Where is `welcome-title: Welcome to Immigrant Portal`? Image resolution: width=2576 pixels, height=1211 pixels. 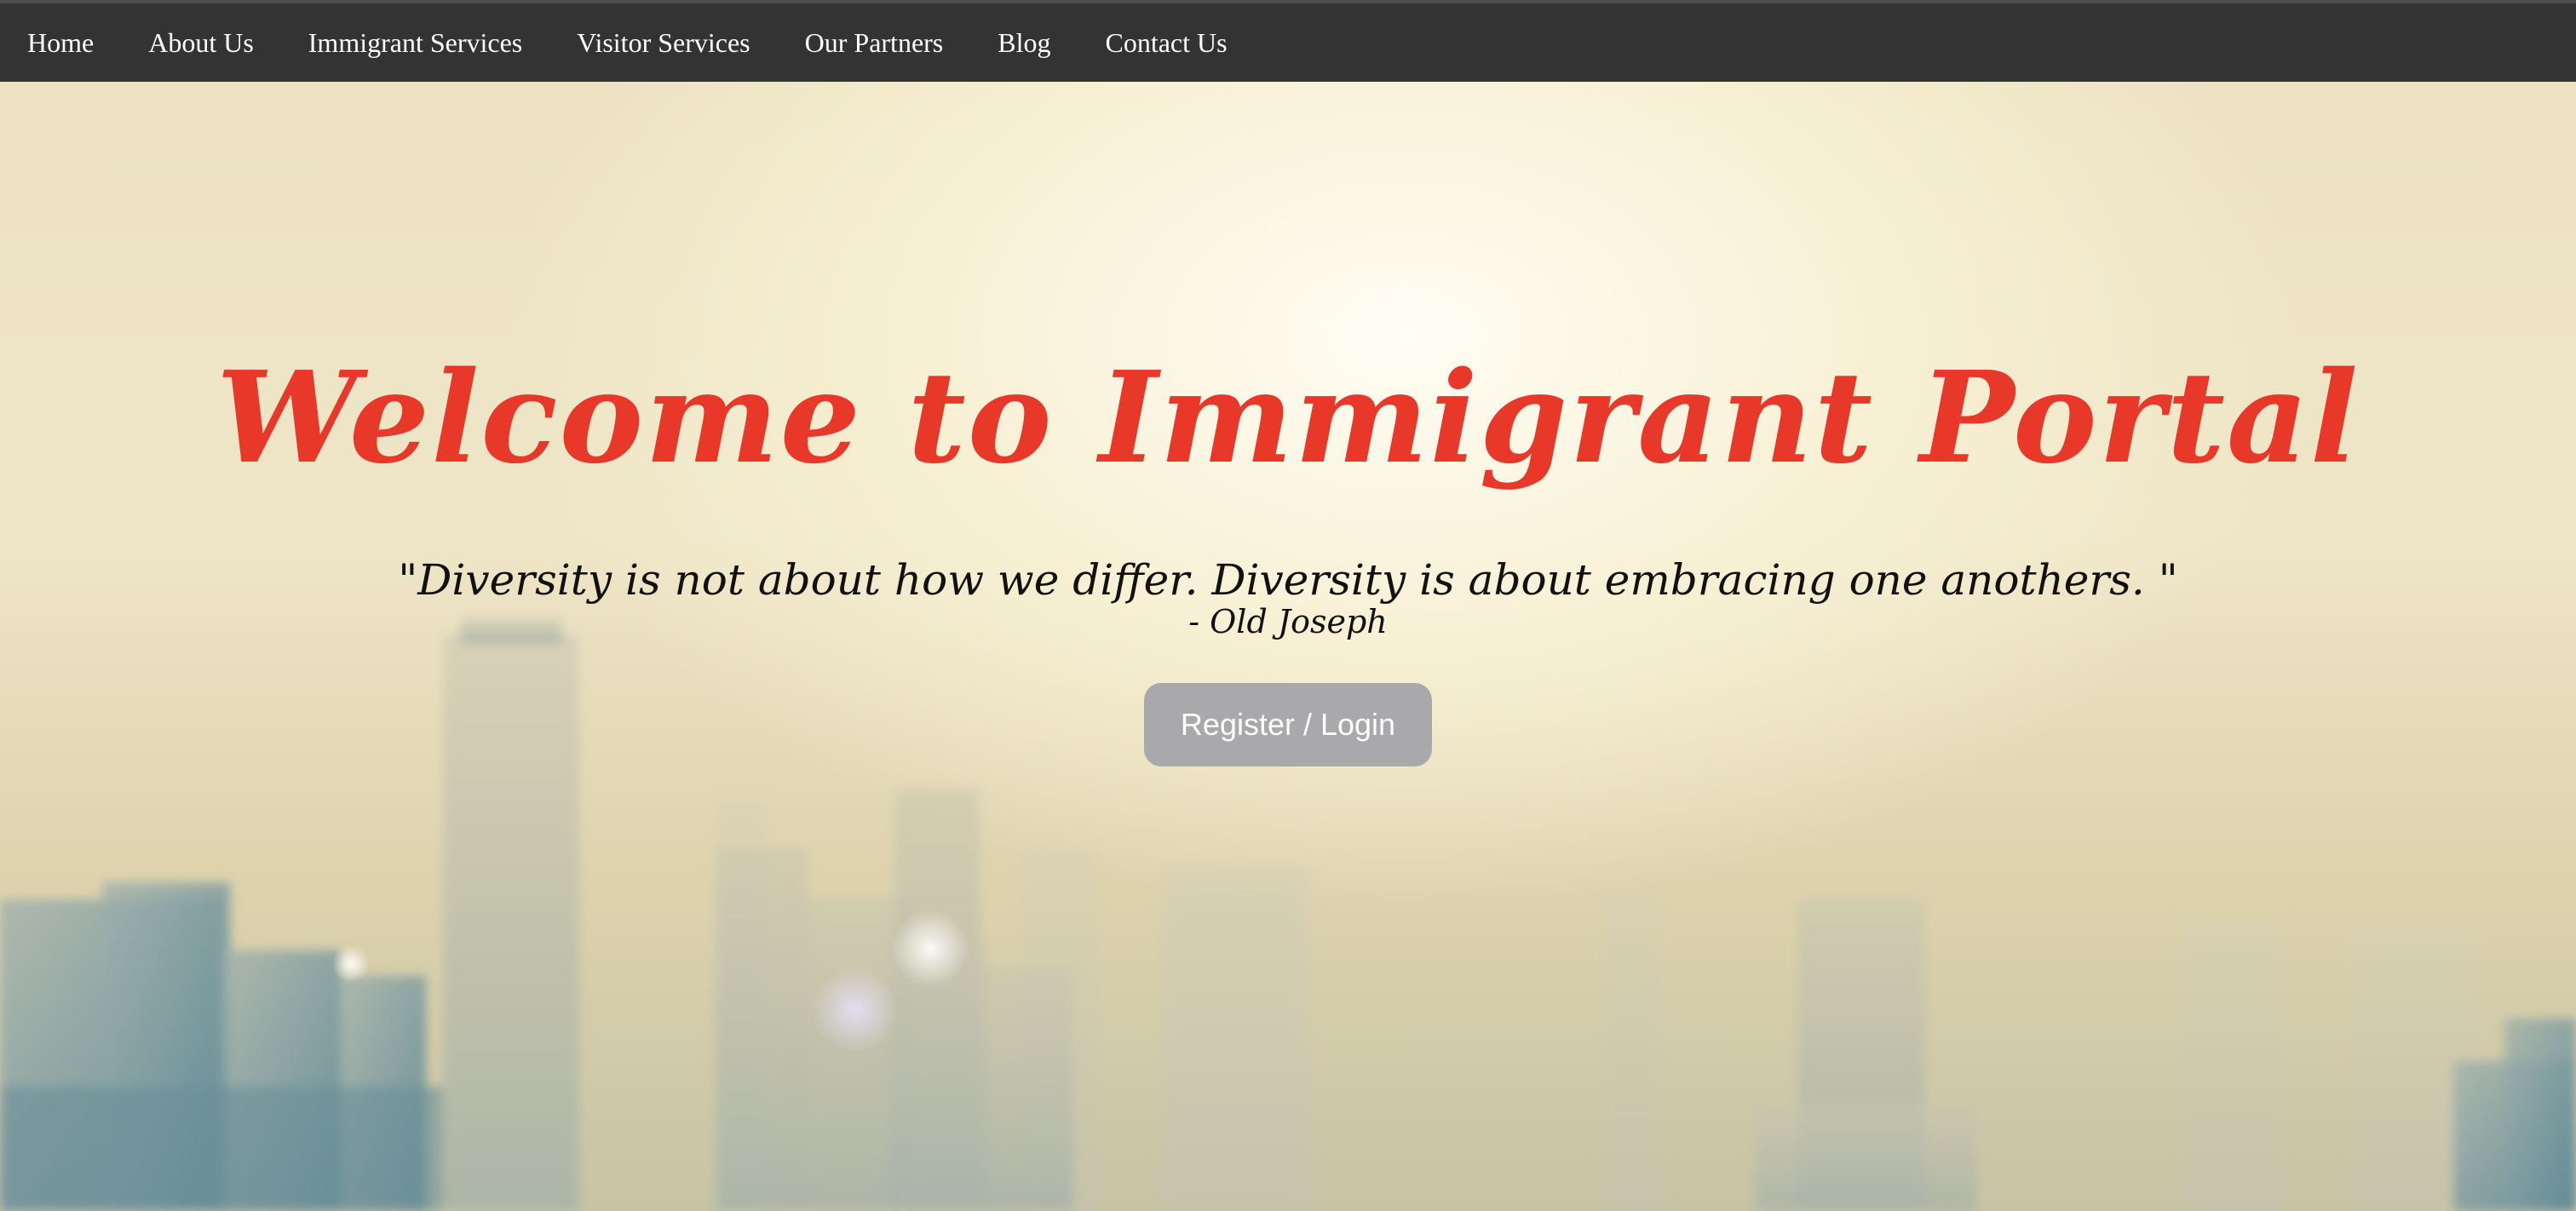
welcome-title: Welcome to Immigrant Portal is located at coordinates (1288, 417).